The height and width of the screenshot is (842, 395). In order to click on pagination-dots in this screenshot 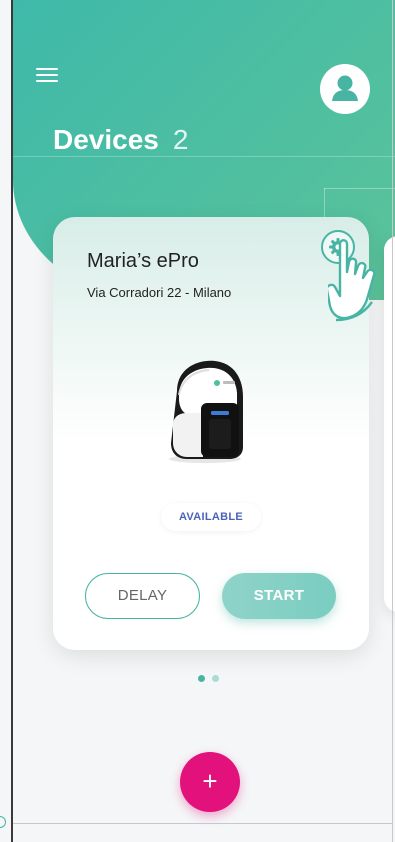, I will do `click(213, 679)`.